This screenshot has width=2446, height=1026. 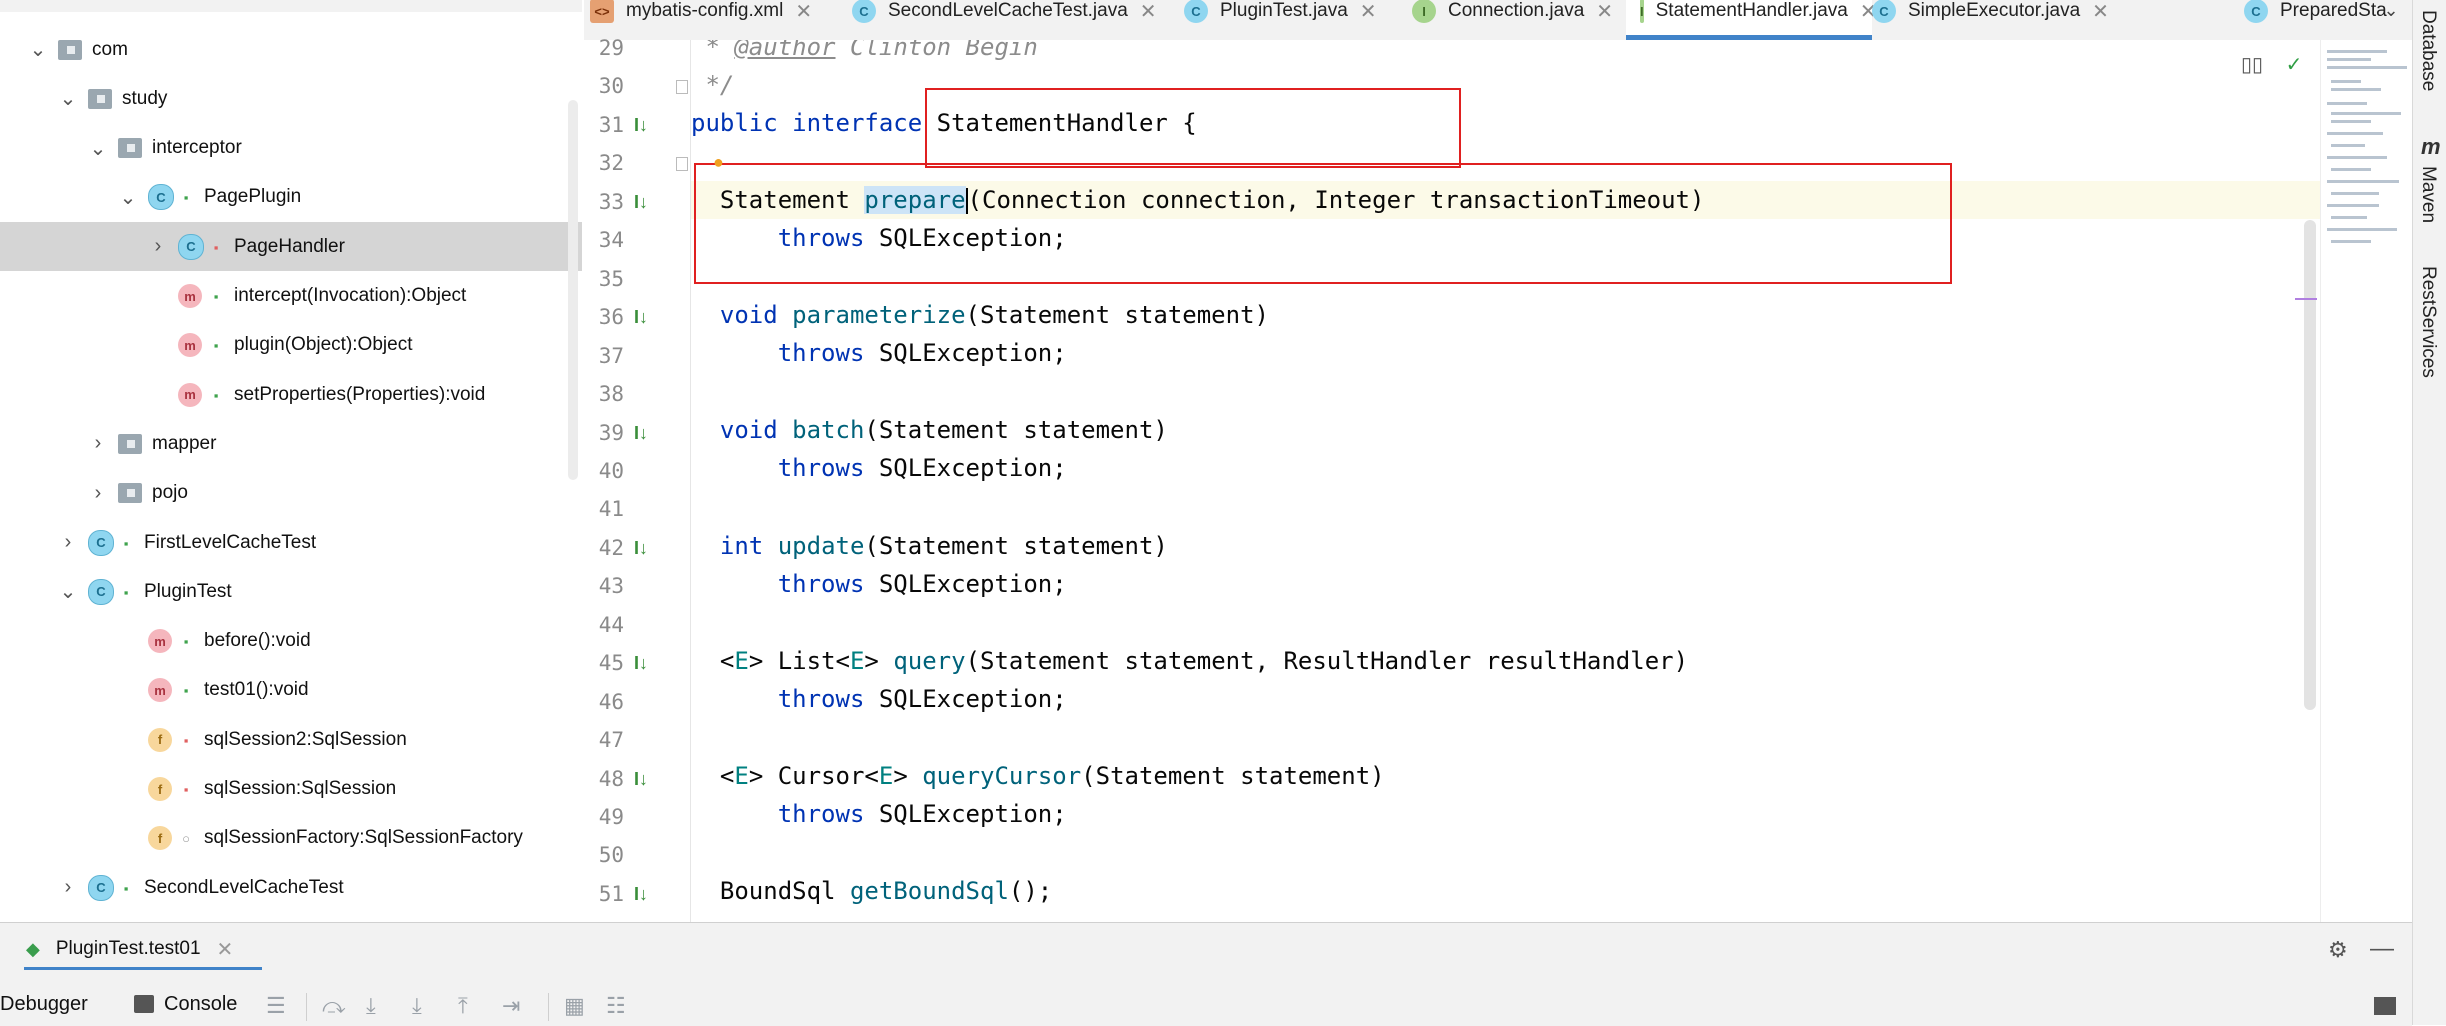 I want to click on force-step-into-icon: ⤓, so click(x=417, y=1006).